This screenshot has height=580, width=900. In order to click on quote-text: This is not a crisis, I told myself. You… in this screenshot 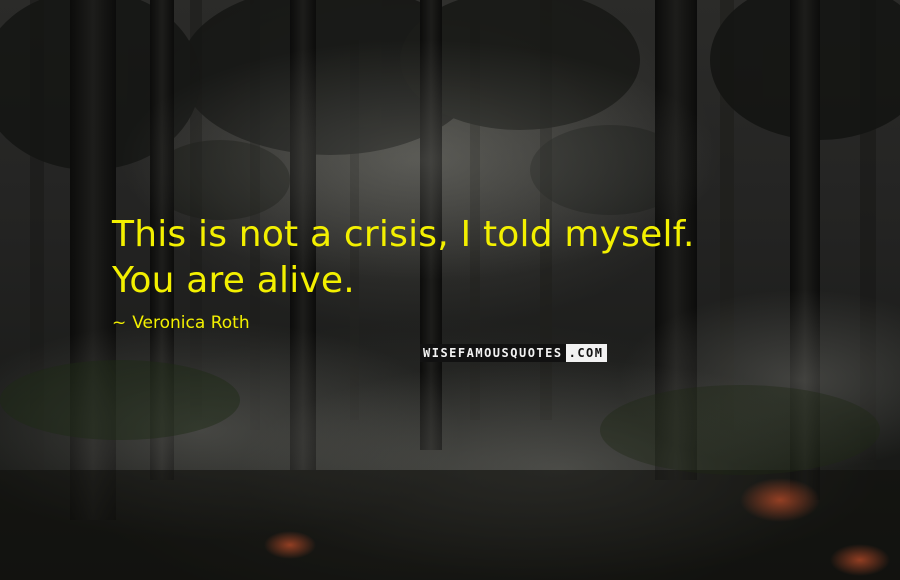, I will do `click(472, 258)`.